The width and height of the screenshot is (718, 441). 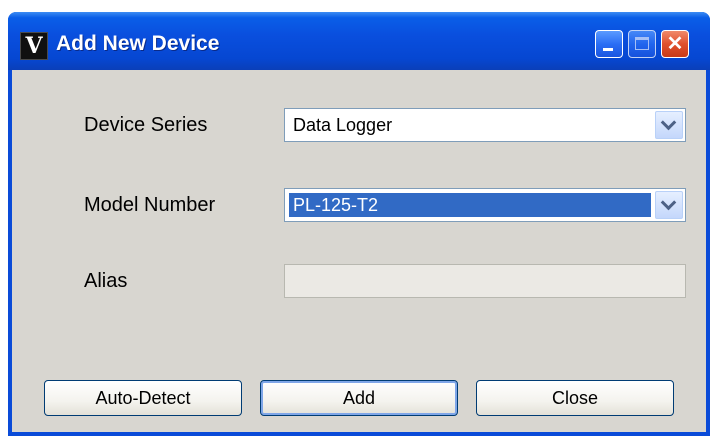 What do you see at coordinates (609, 44) in the screenshot?
I see `minimize-button` at bounding box center [609, 44].